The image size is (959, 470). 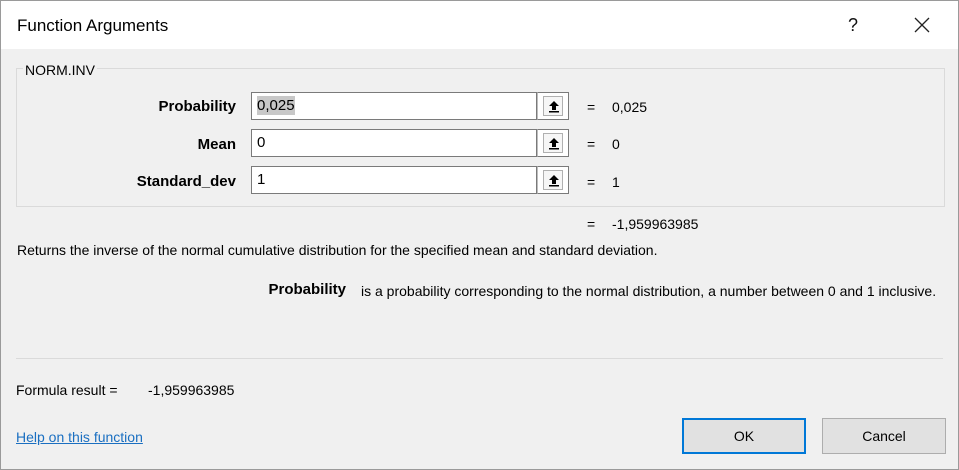 What do you see at coordinates (276, 105) in the screenshot?
I see `probability-input-value: 0,025` at bounding box center [276, 105].